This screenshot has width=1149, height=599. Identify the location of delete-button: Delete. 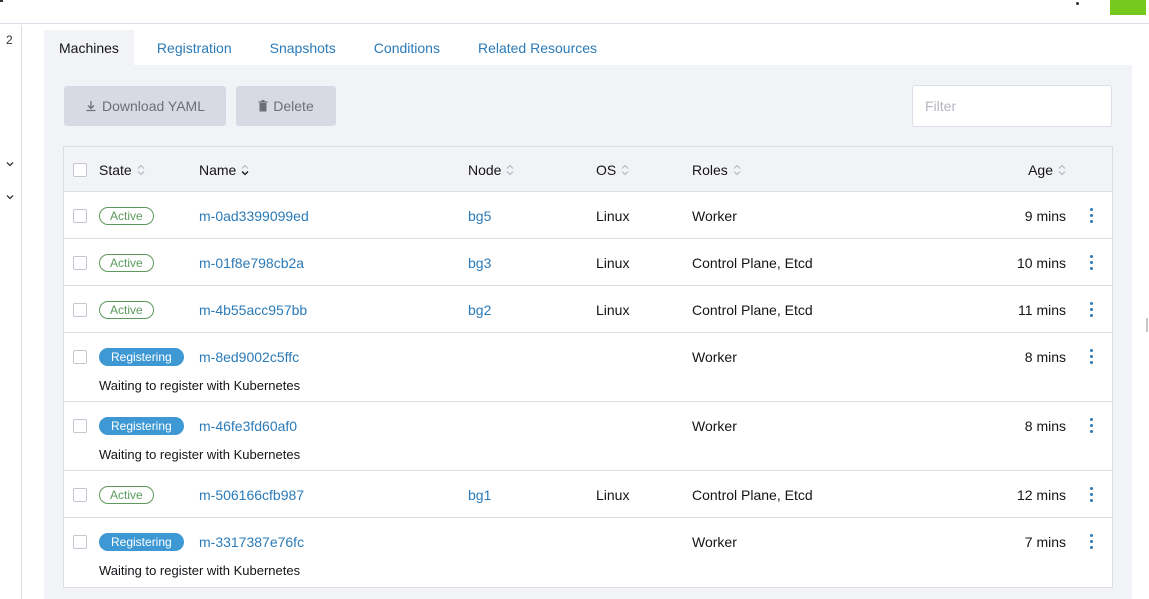
(286, 106).